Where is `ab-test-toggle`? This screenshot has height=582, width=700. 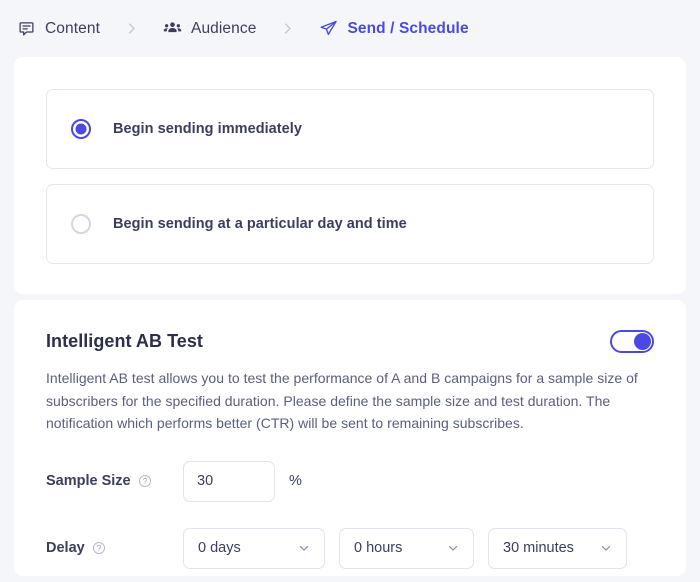 ab-test-toggle is located at coordinates (632, 341).